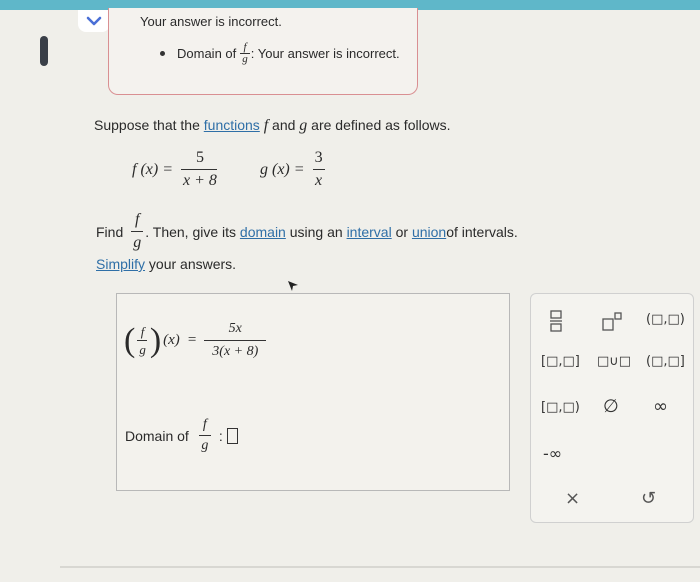 This screenshot has height=582, width=700. I want to click on exponent-template-icon, so click(612, 321).